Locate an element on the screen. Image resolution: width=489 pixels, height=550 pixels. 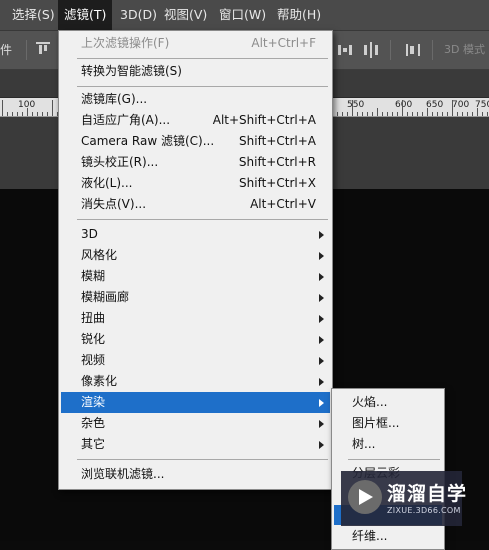
align-top-icon is located at coordinates (43, 50).